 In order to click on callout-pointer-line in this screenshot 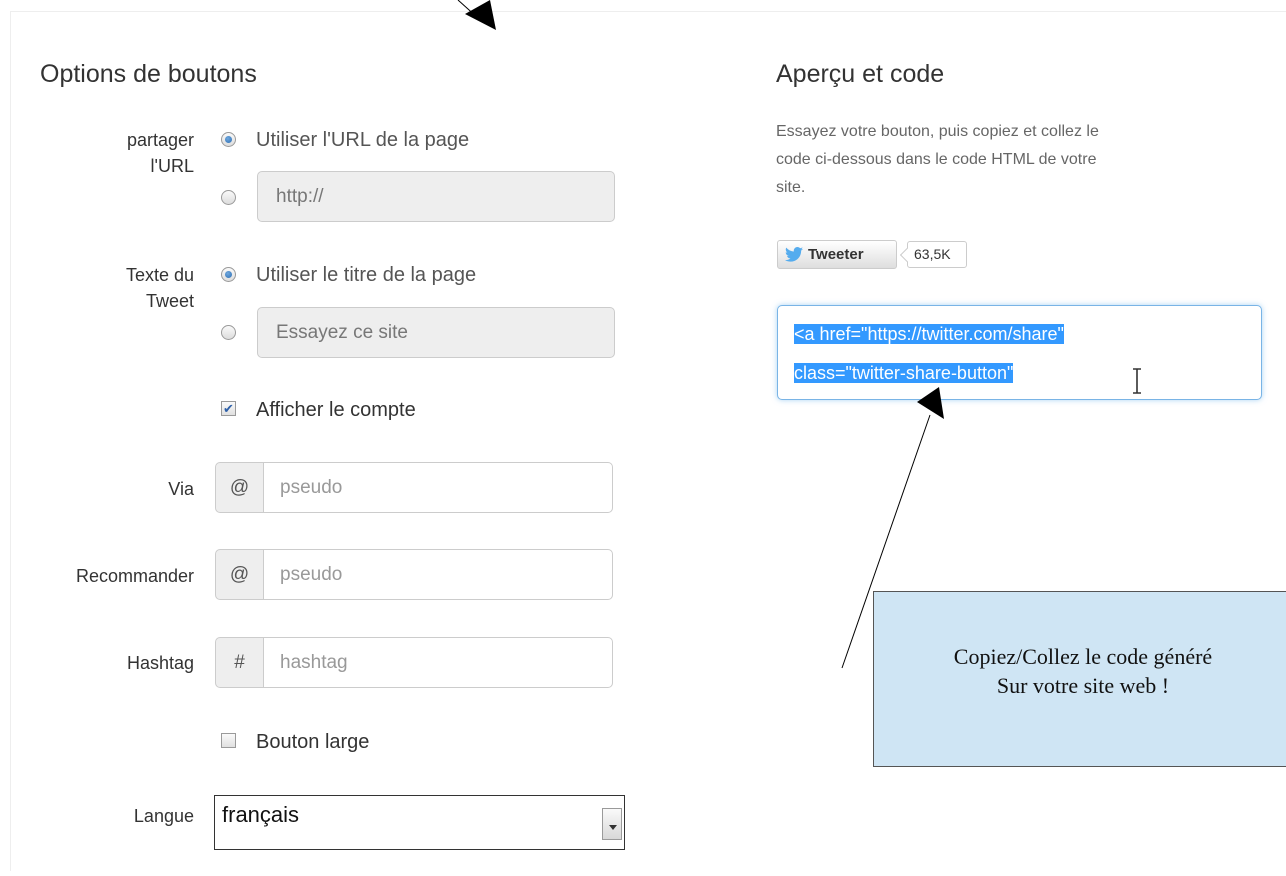, I will do `click(886, 541)`.